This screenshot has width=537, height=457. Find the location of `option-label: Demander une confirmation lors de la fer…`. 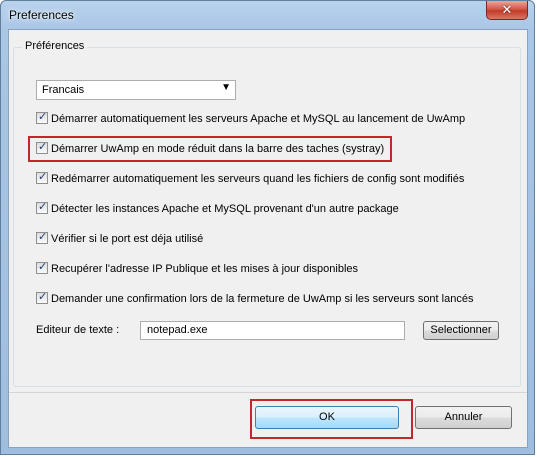

option-label: Demander une confirmation lors de la fer… is located at coordinates (262, 299).